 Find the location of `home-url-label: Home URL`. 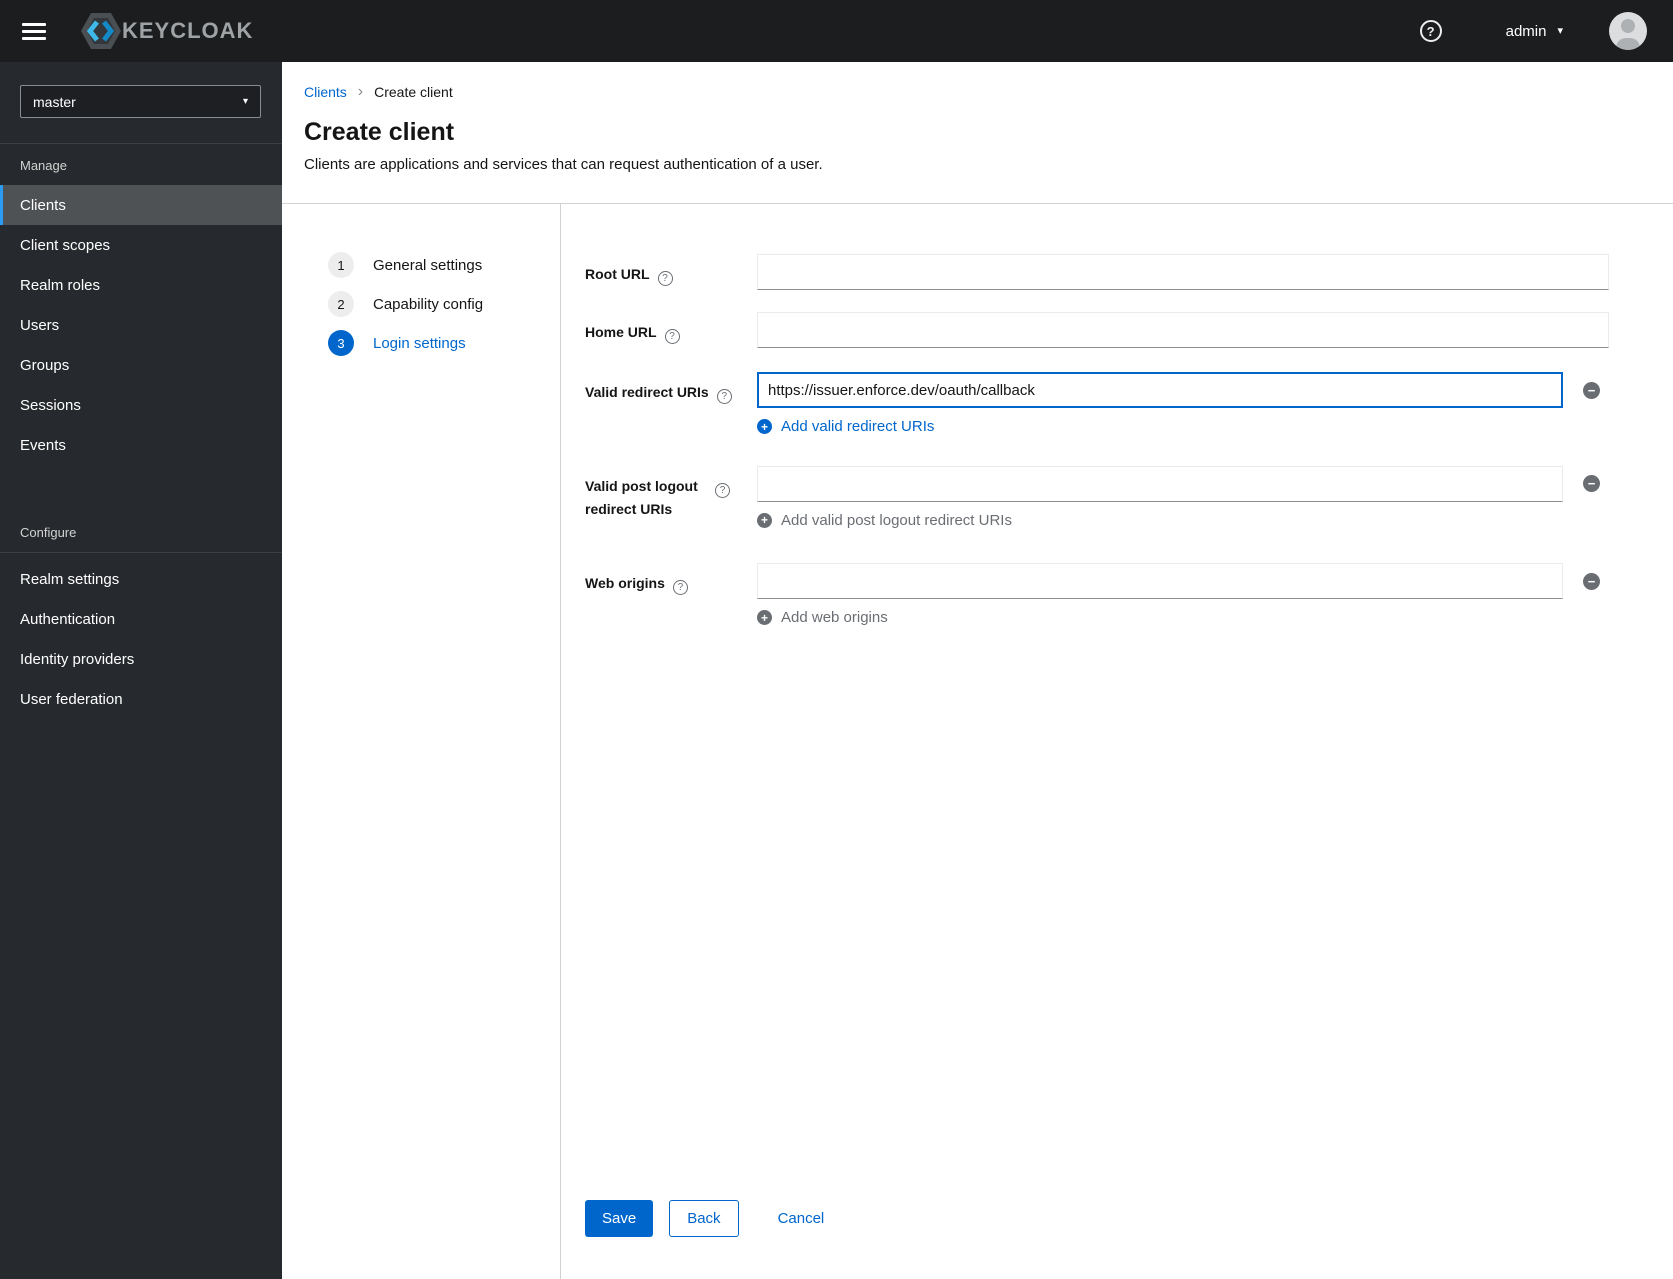

home-url-label: Home URL is located at coordinates (621, 332).